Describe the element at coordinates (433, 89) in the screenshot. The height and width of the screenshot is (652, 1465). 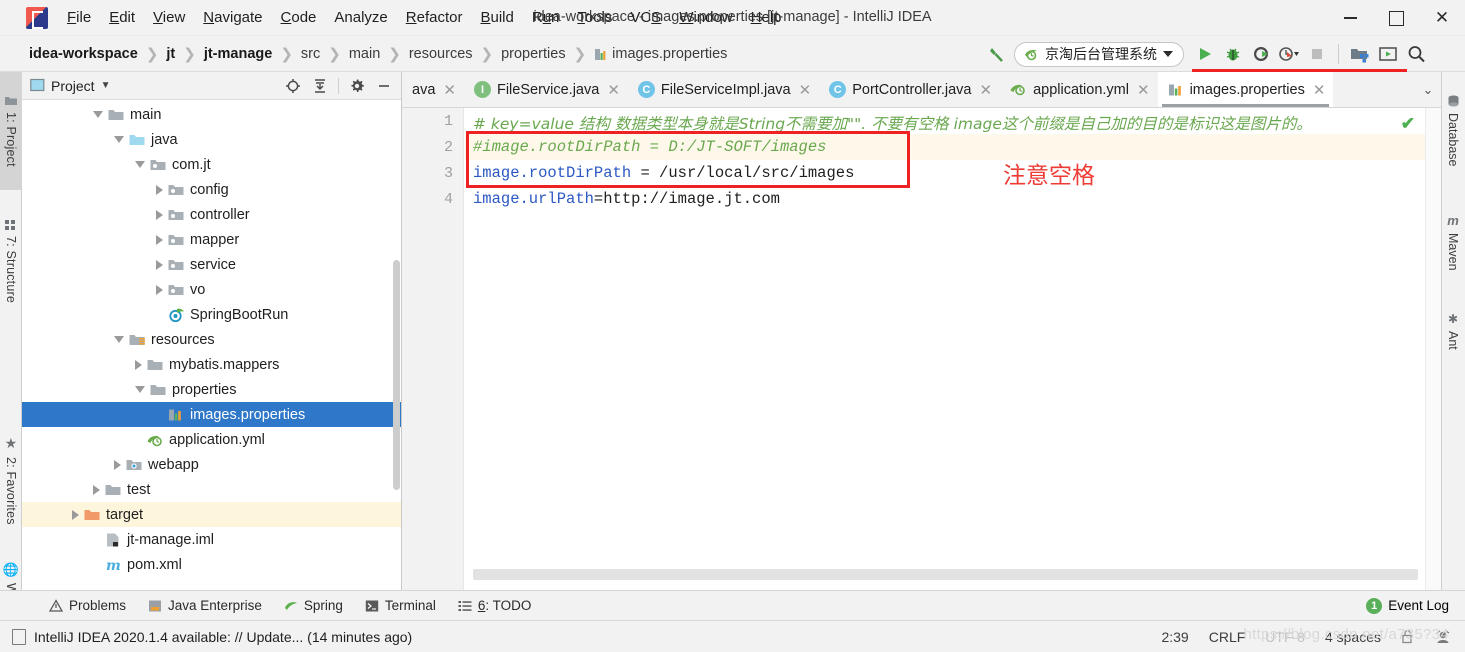
I see `editor-tab-ava: ava ✕` at that location.